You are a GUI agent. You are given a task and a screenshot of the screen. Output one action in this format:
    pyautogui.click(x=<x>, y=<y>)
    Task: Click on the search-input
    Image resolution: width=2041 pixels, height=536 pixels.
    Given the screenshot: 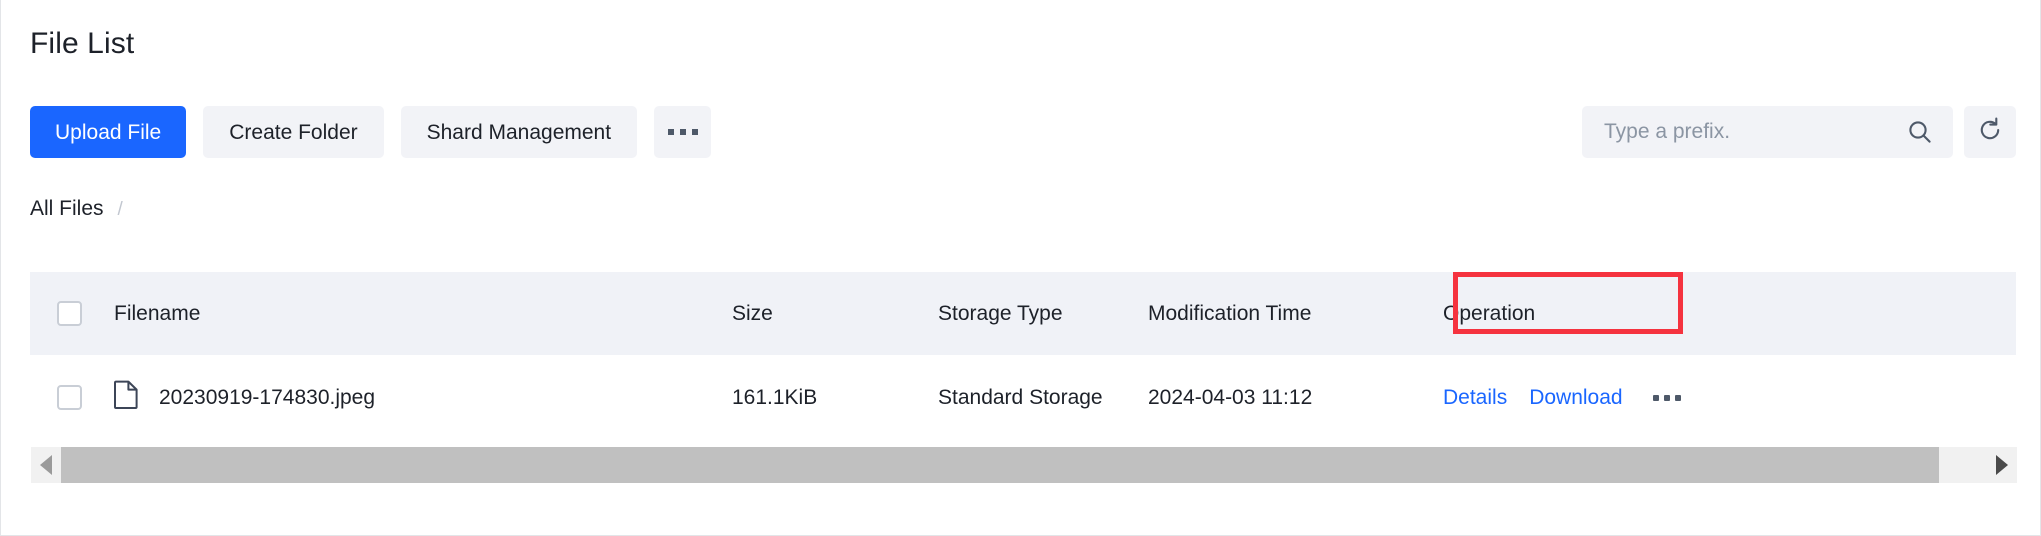 What is the action you would take?
    pyautogui.click(x=1754, y=132)
    